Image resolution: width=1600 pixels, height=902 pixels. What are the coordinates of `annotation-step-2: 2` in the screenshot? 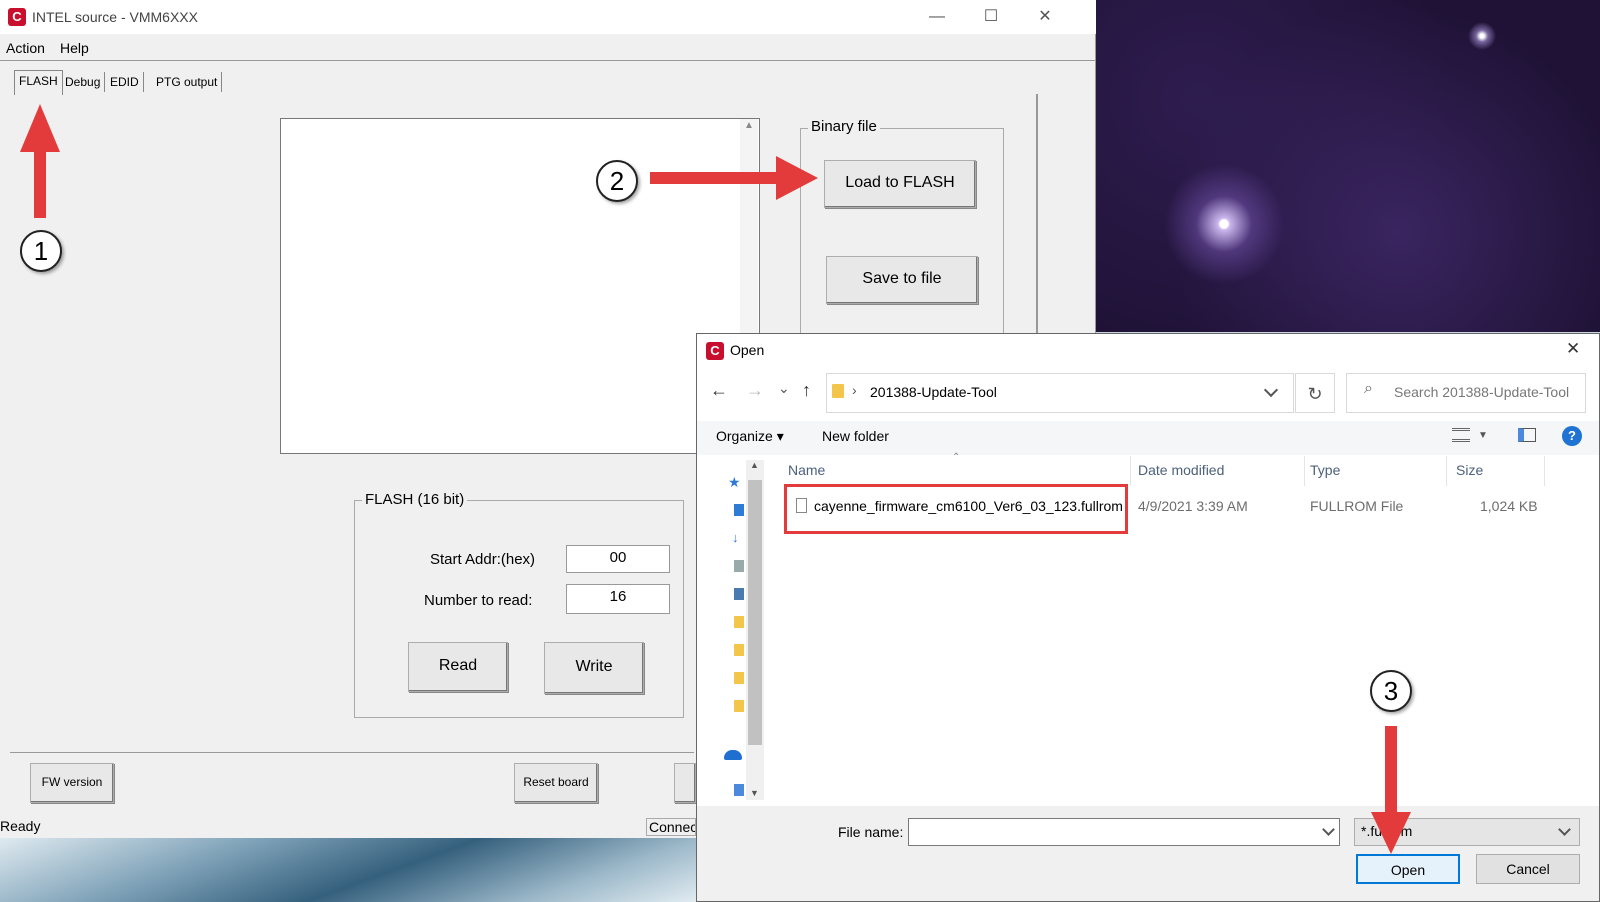 It's located at (617, 181).